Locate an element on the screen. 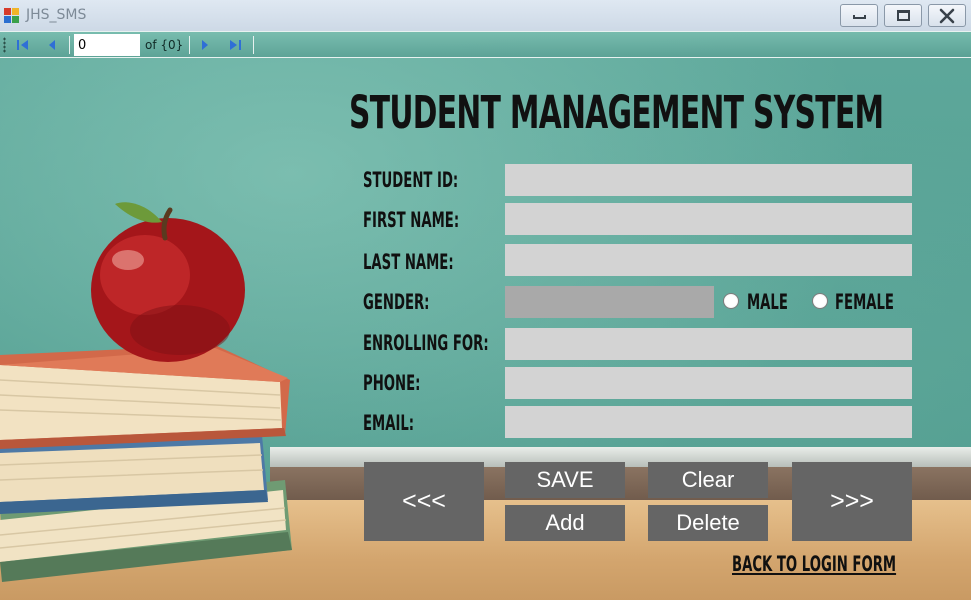  enrolling-for-label: ENROLLING FOR: is located at coordinates (426, 343).